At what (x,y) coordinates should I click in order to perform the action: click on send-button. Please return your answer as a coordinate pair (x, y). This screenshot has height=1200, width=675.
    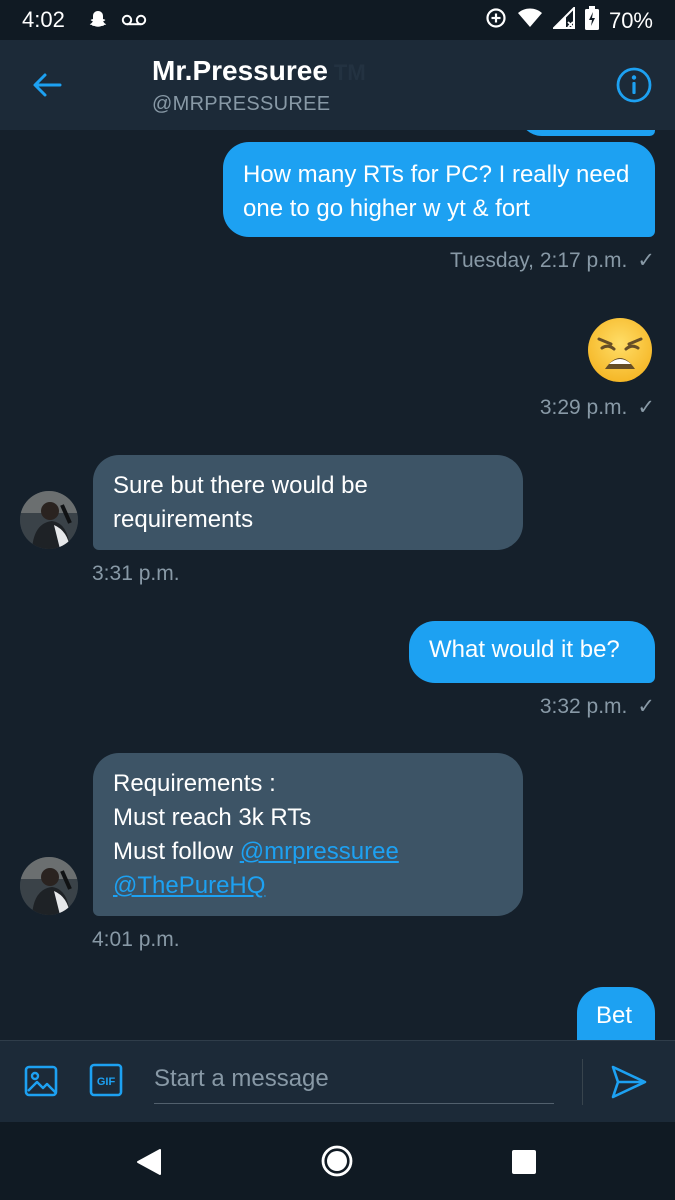
    Looking at the image, I should click on (629, 1082).